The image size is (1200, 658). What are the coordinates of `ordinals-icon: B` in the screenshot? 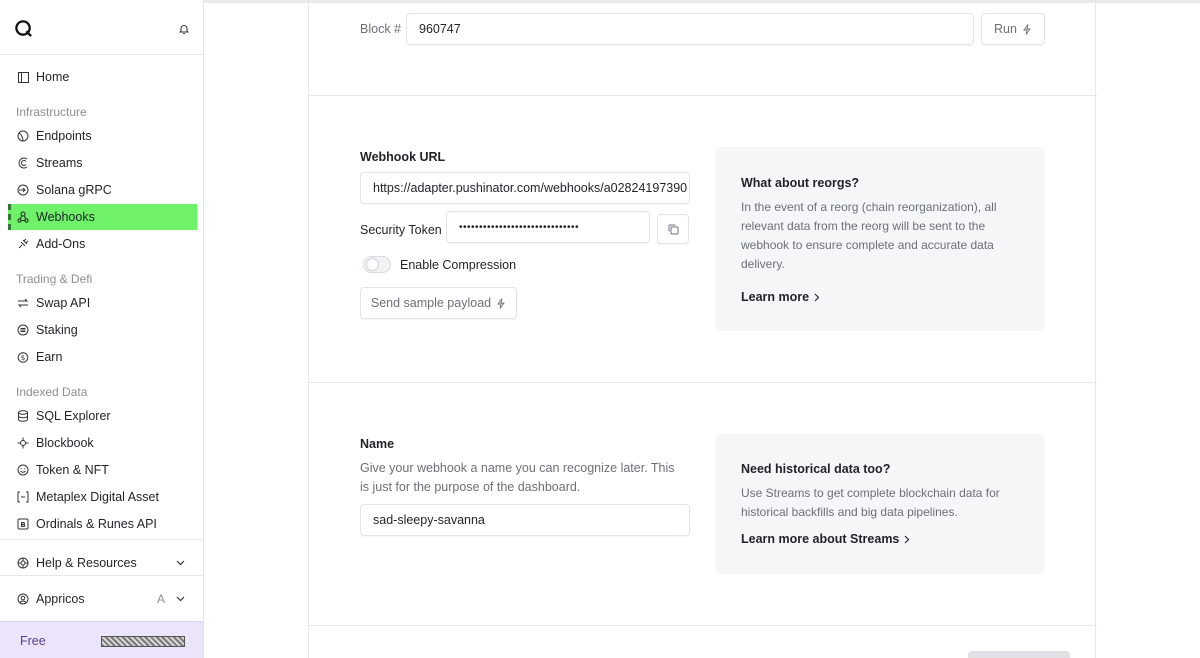 It's located at (23, 524).